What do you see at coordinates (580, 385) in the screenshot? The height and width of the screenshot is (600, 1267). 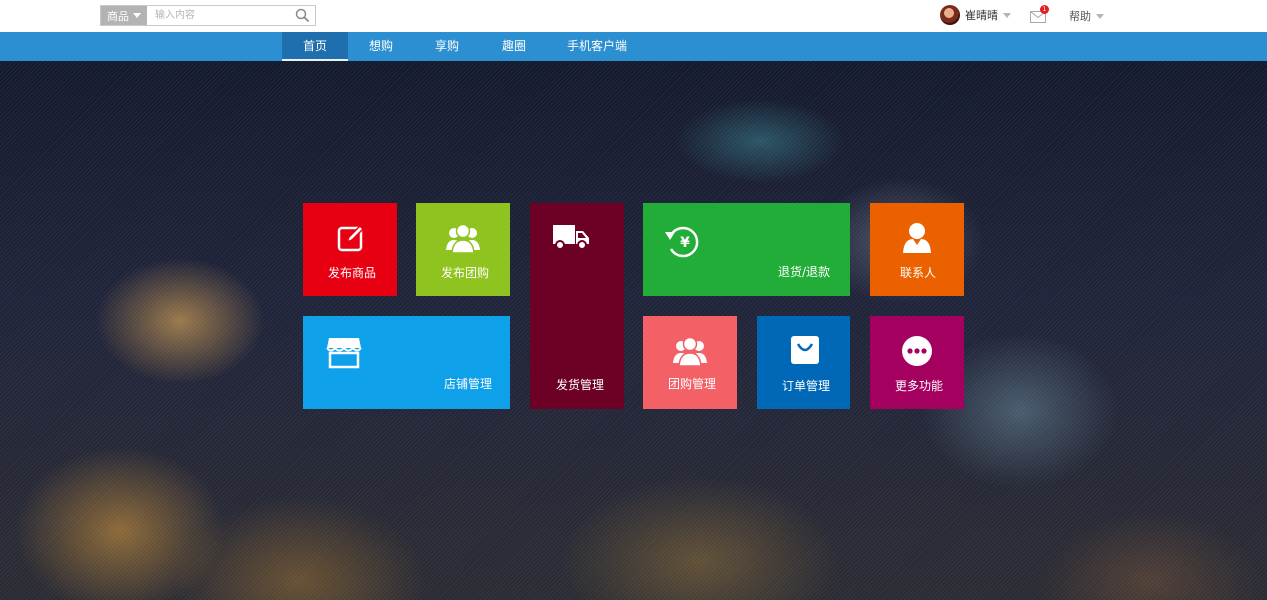 I see `tile-label: 发货管理` at bounding box center [580, 385].